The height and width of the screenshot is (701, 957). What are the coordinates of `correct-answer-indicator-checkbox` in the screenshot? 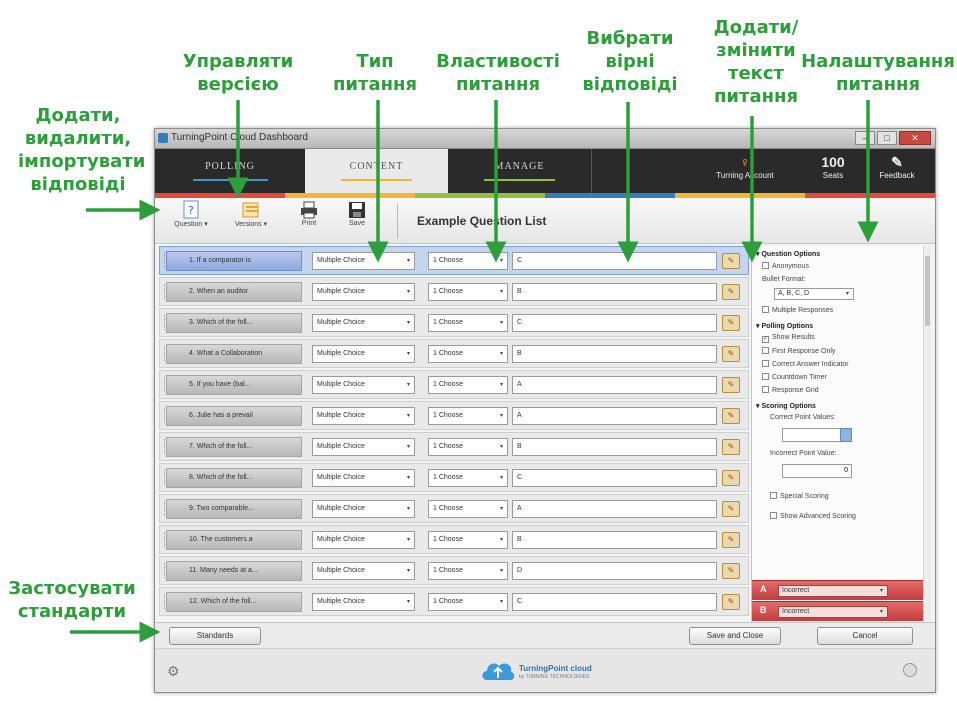 It's located at (765, 363).